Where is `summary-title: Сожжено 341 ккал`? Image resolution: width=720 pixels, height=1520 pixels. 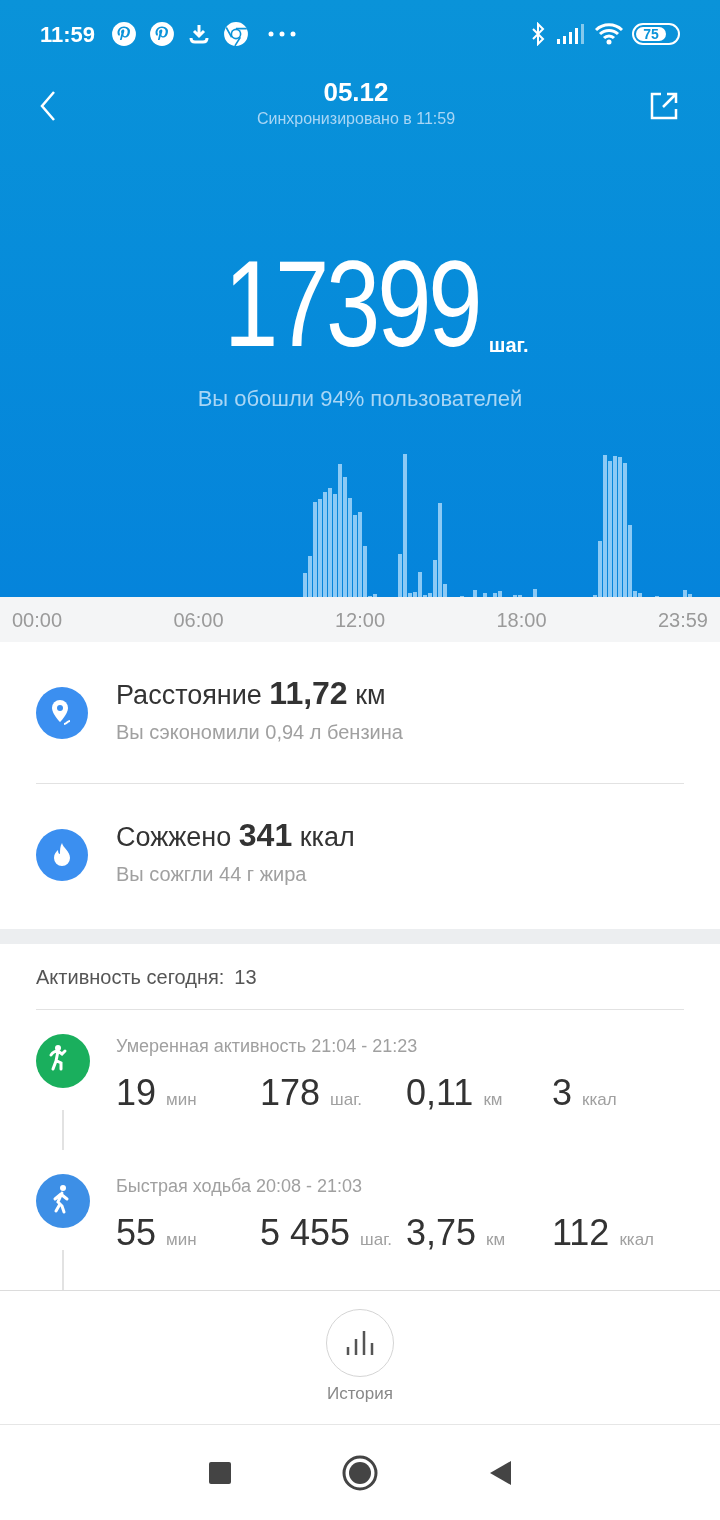
summary-title: Сожжено 341 ккал is located at coordinates (235, 835).